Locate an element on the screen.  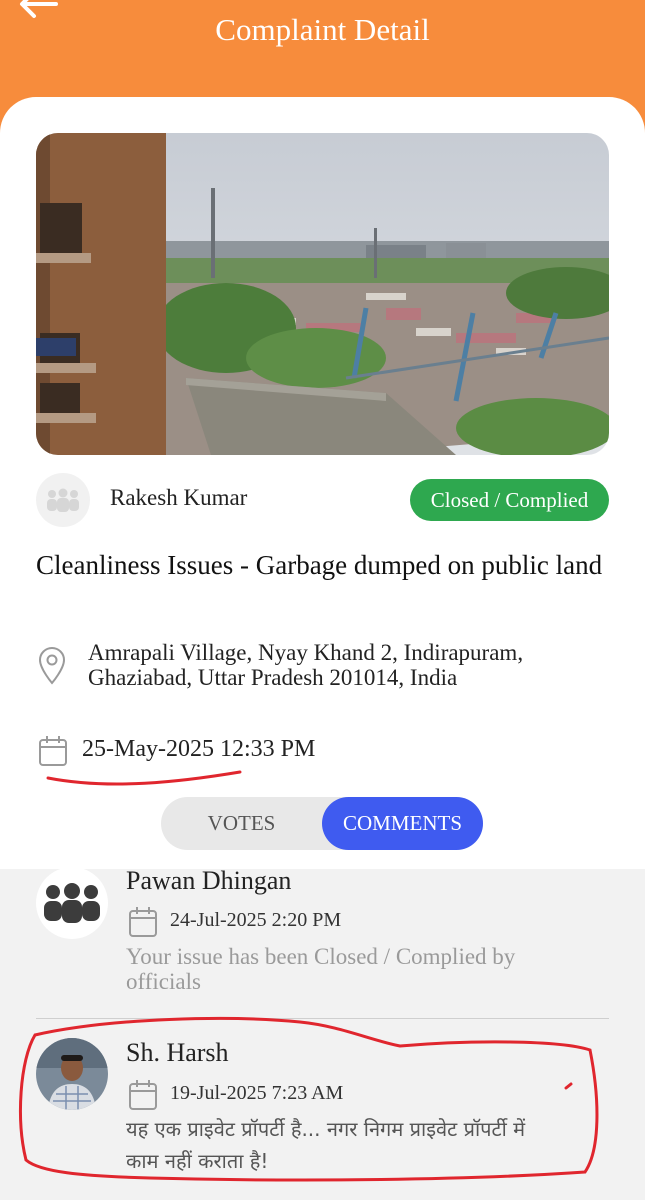
comment-date: 19-Jul-2025 7:23 AM is located at coordinates (257, 1093).